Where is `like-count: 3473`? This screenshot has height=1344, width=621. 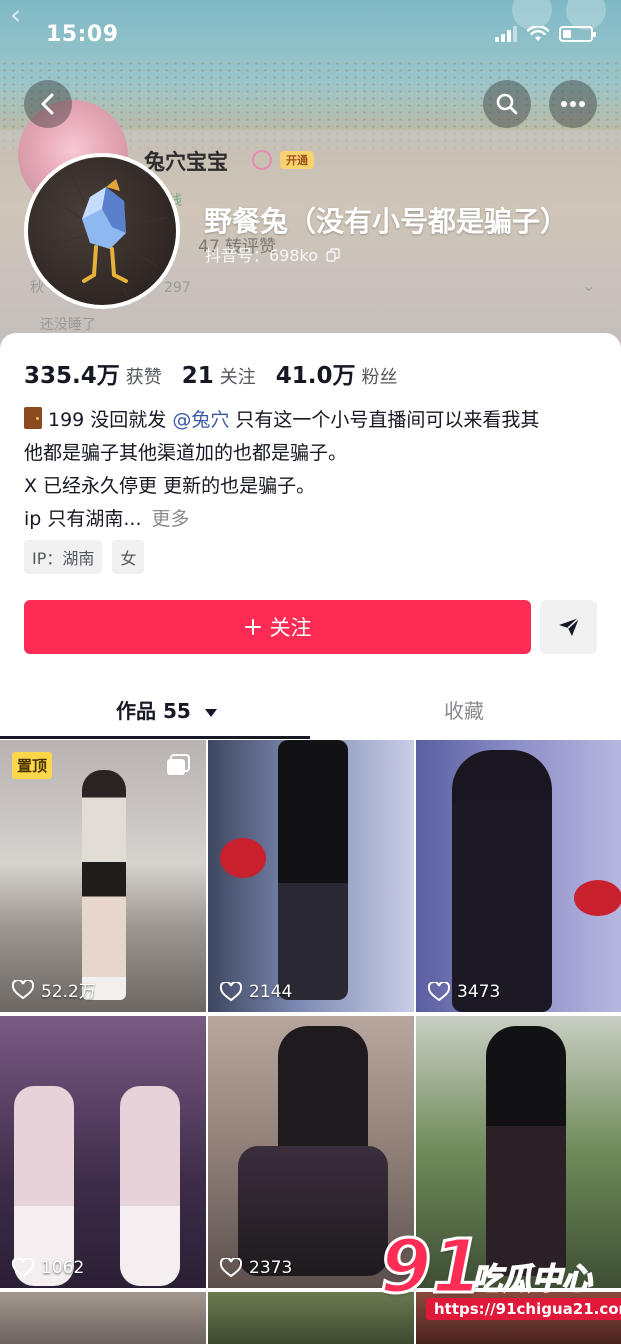
like-count: 3473 is located at coordinates (464, 992).